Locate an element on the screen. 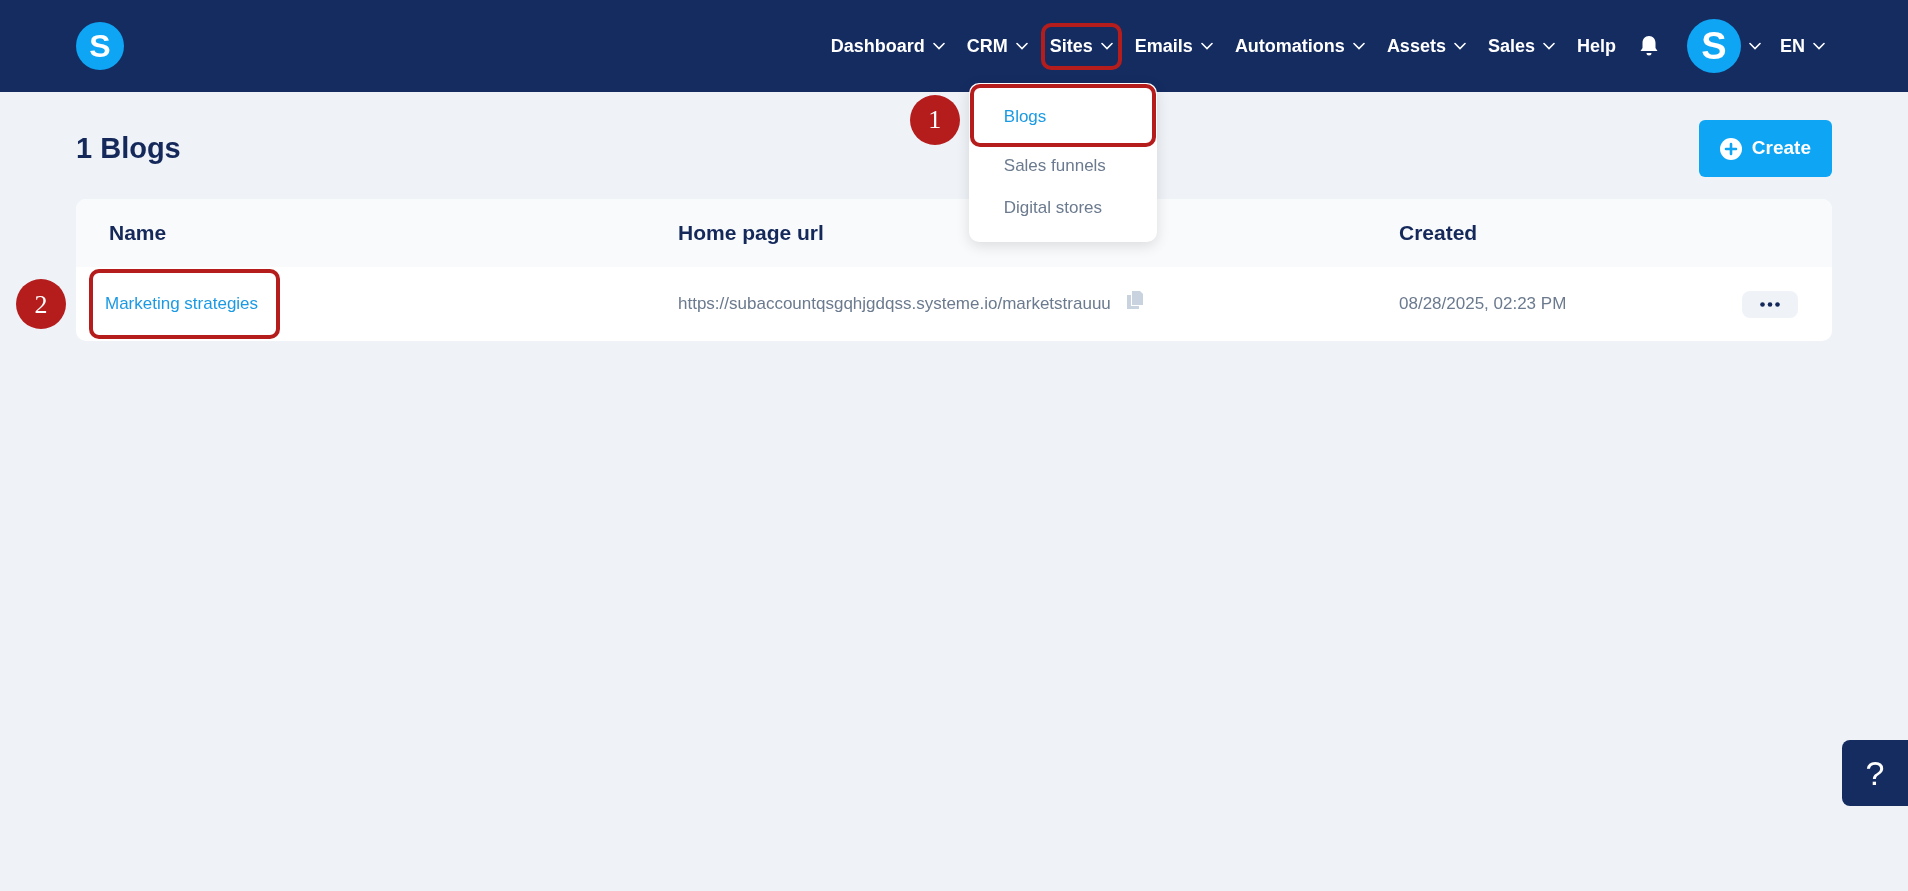 This screenshot has width=1908, height=891. language-menu: EN is located at coordinates (1802, 46).